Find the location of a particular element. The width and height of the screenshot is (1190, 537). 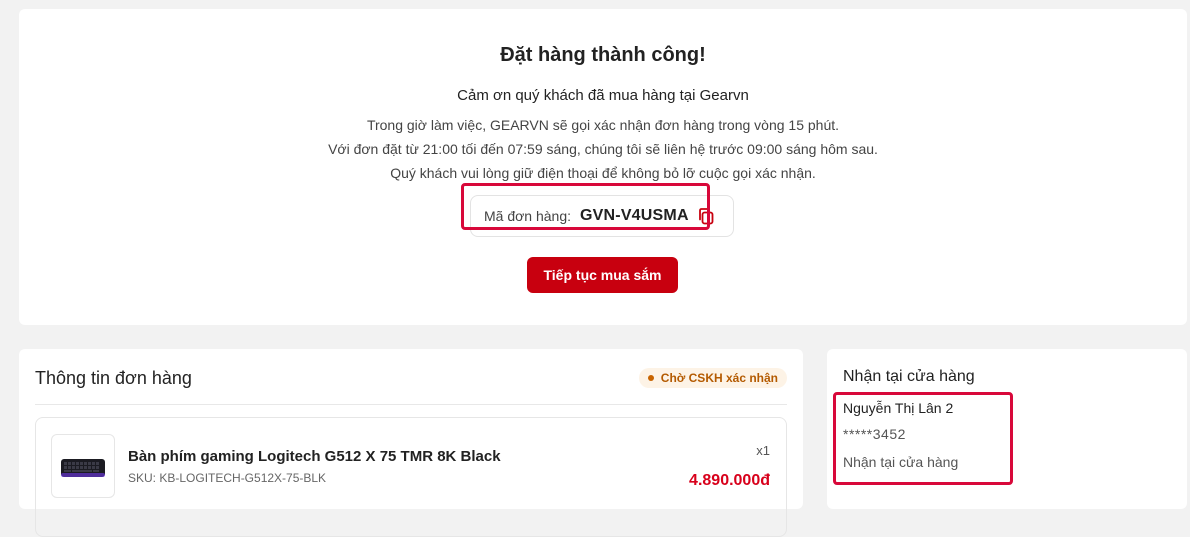

keyboard-image is located at coordinates (83, 468).